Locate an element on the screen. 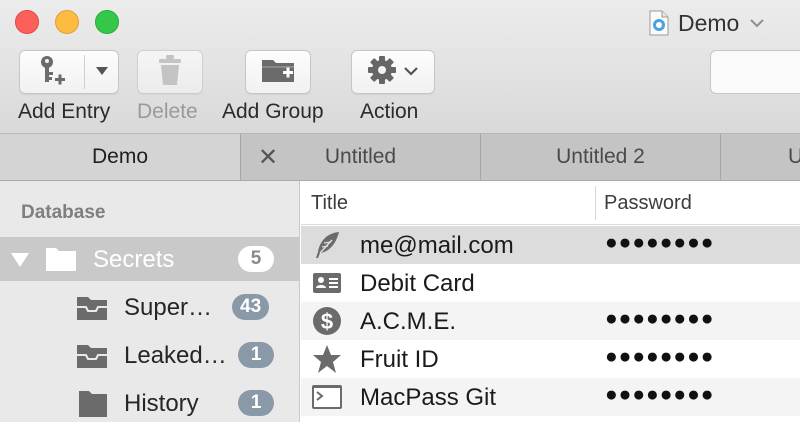  tab-untitled: Untitled is located at coordinates (361, 157).